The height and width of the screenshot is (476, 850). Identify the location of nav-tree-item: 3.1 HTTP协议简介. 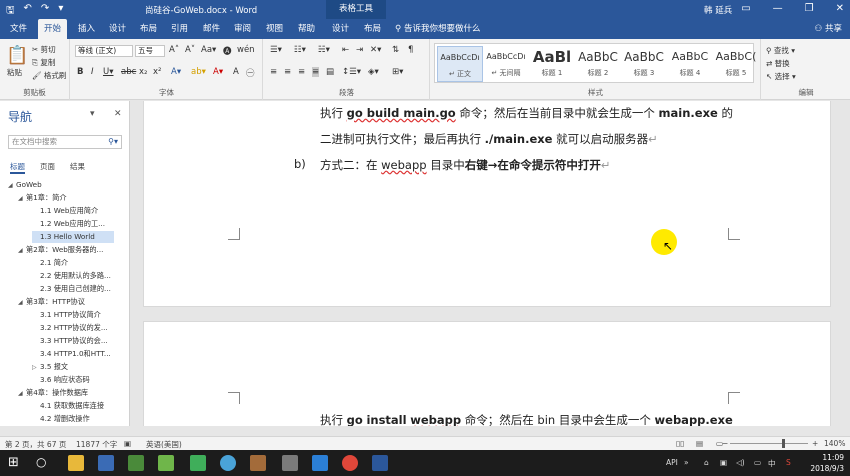
(66, 315).